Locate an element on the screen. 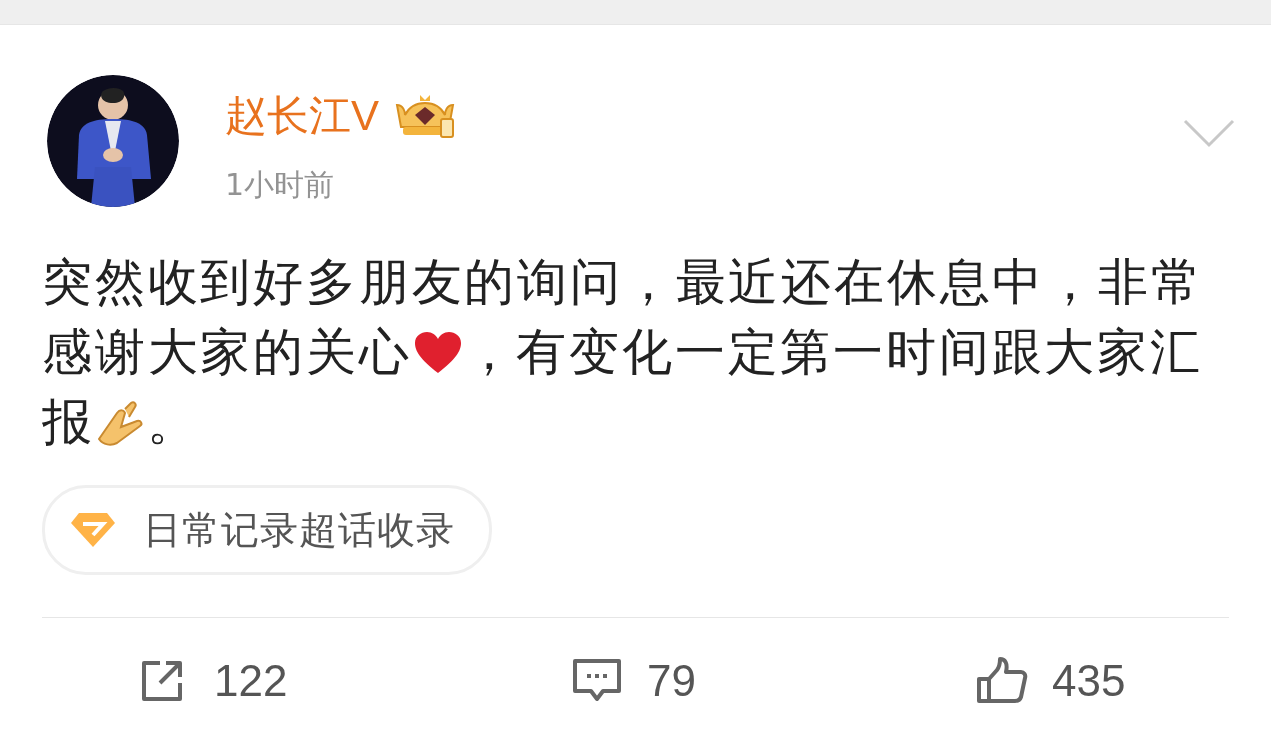 This screenshot has width=1271, height=740. repost-count: 122 is located at coordinates (251, 681).